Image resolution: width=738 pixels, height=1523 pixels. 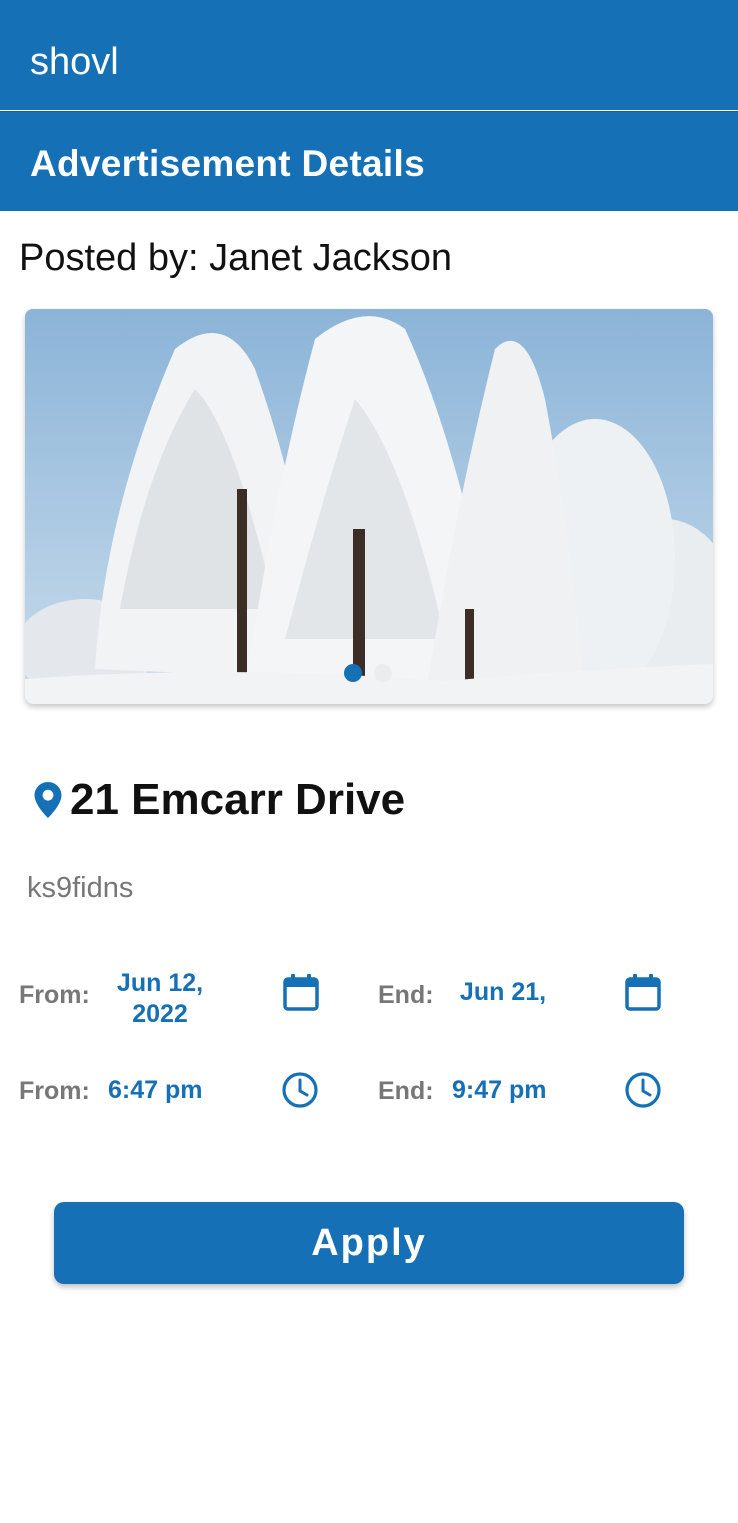 What do you see at coordinates (236, 258) in the screenshot?
I see `posted-by-text: Posted by: Janet Jackson` at bounding box center [236, 258].